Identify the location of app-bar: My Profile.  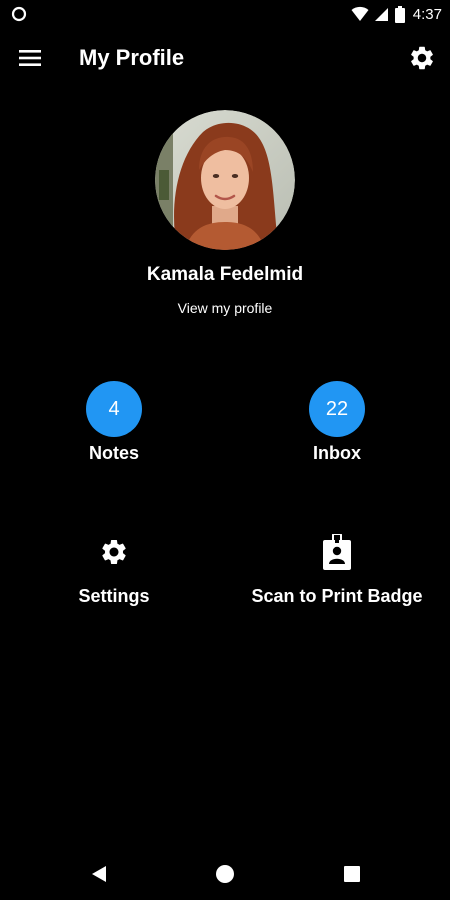
(225, 58).